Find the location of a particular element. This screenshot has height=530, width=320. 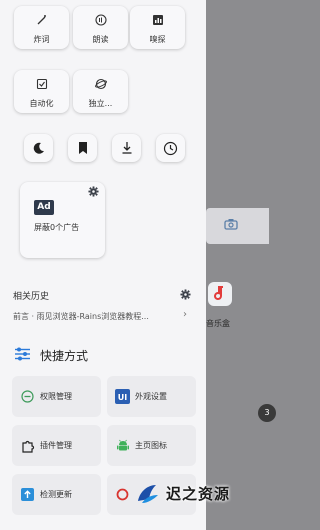

music-app-icon is located at coordinates (220, 294).